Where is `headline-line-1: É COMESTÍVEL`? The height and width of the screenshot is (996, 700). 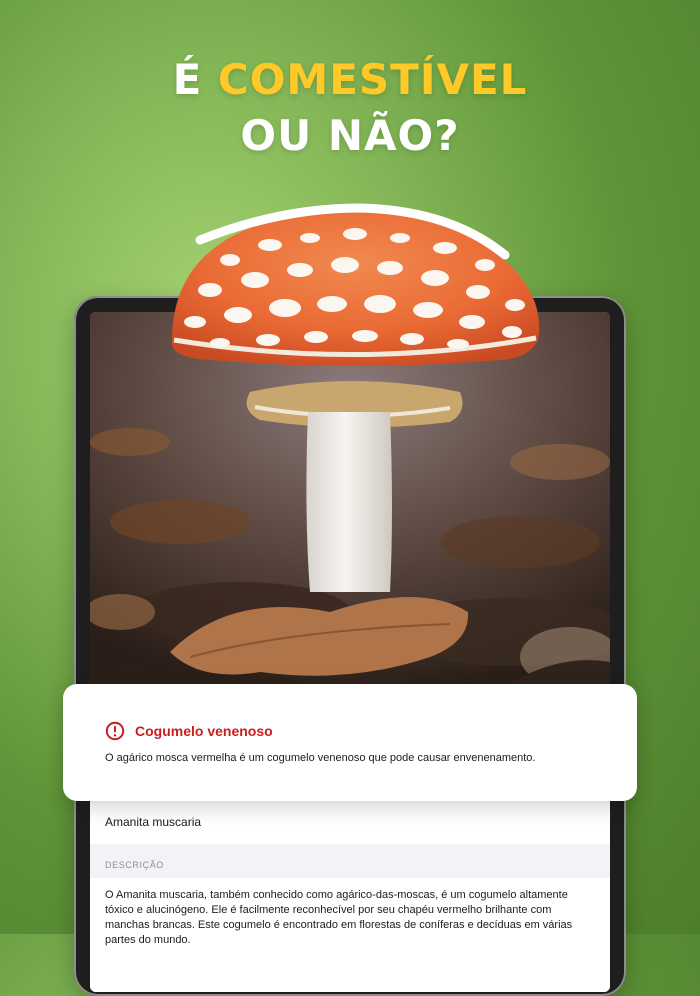 headline-line-1: É COMESTÍVEL is located at coordinates (350, 80).